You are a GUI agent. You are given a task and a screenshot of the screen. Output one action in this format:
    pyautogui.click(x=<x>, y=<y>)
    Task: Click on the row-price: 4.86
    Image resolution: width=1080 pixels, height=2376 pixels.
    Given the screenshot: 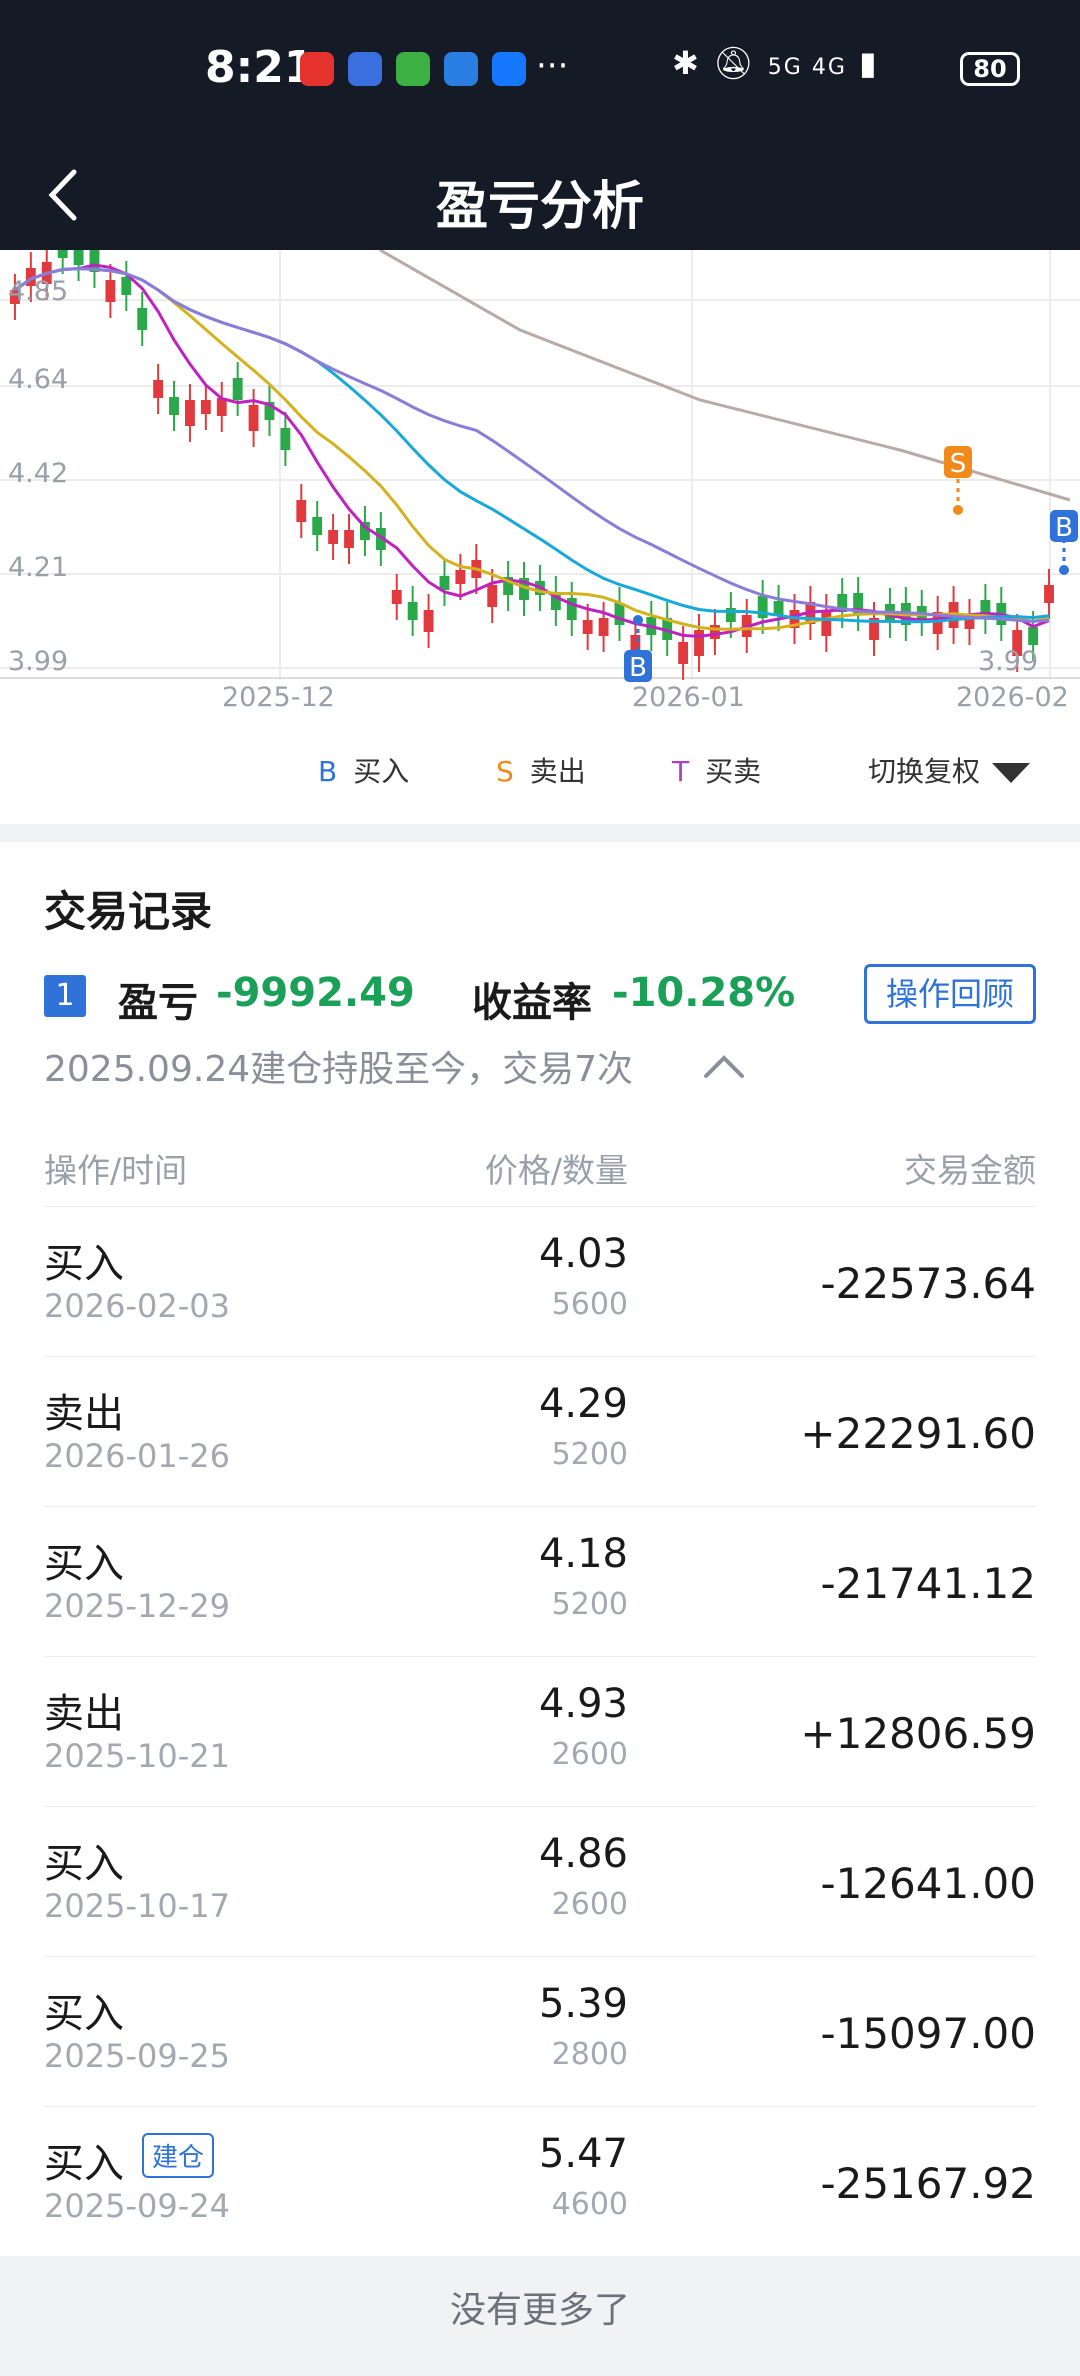 What is the action you would take?
    pyautogui.click(x=583, y=1854)
    